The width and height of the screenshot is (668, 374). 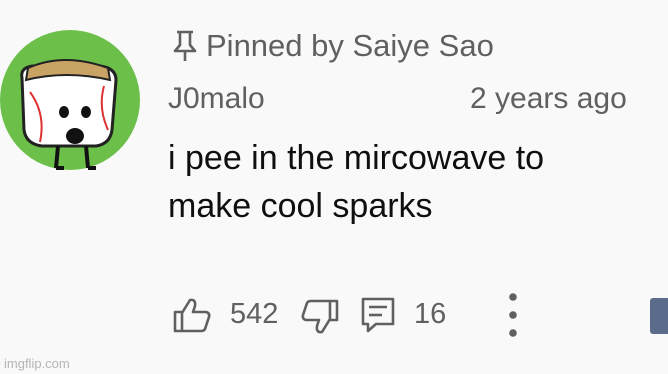 What do you see at coordinates (569, 99) in the screenshot?
I see `comment-timestamp: 2 years ago` at bounding box center [569, 99].